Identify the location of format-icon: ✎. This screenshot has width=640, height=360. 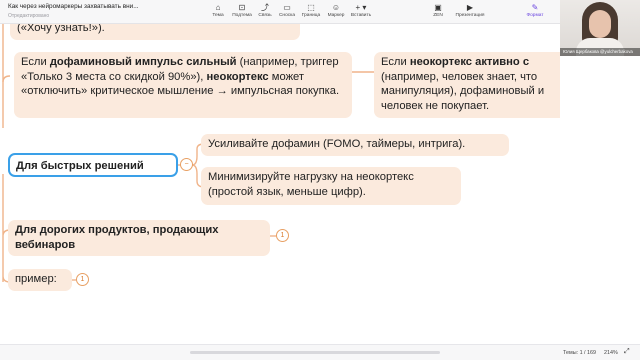
(535, 7).